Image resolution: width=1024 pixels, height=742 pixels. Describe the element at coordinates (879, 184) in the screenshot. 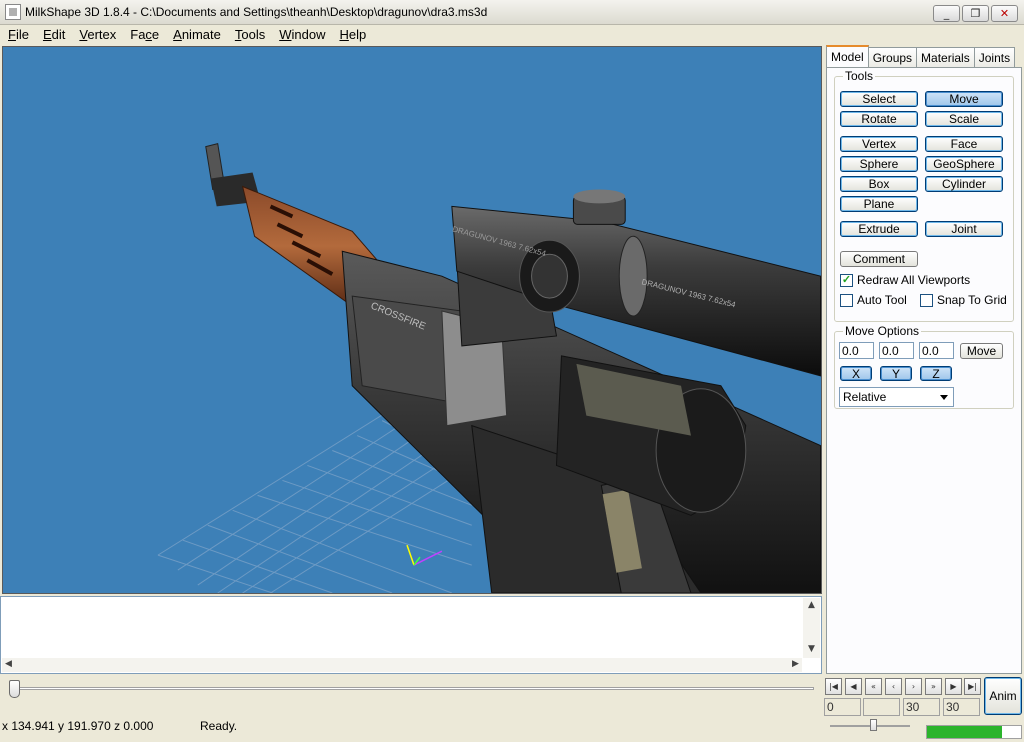

I see `box-button: Box` at that location.